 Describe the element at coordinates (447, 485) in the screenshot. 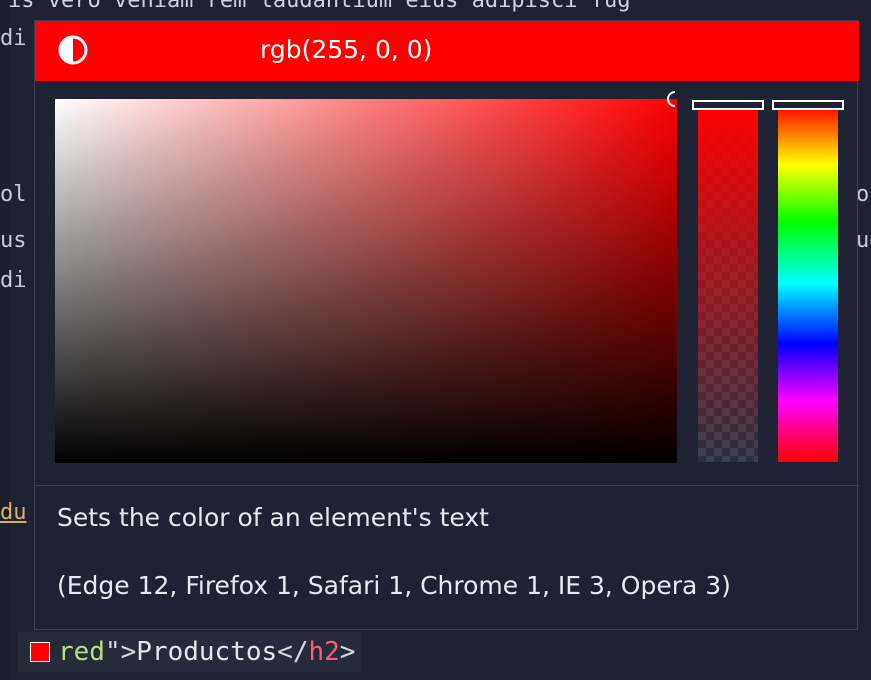

I see `divider` at that location.